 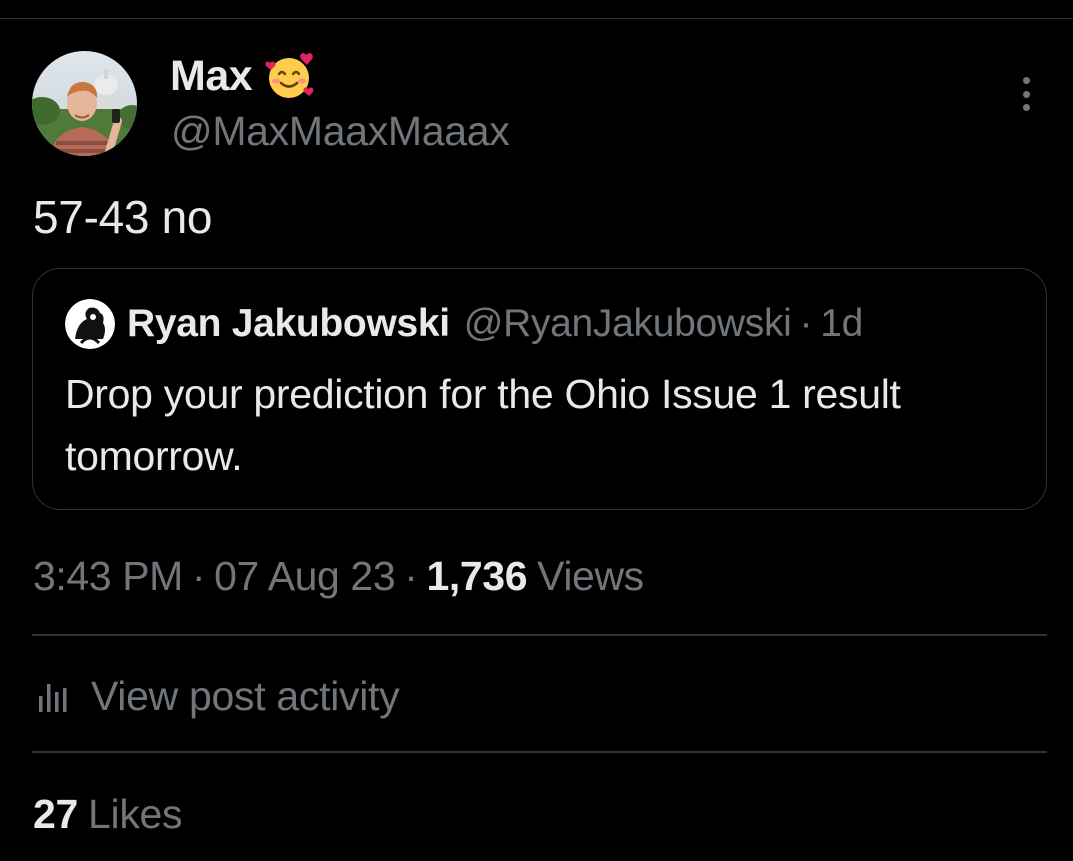 What do you see at coordinates (123, 217) in the screenshot?
I see `post-text: 57-43 no` at bounding box center [123, 217].